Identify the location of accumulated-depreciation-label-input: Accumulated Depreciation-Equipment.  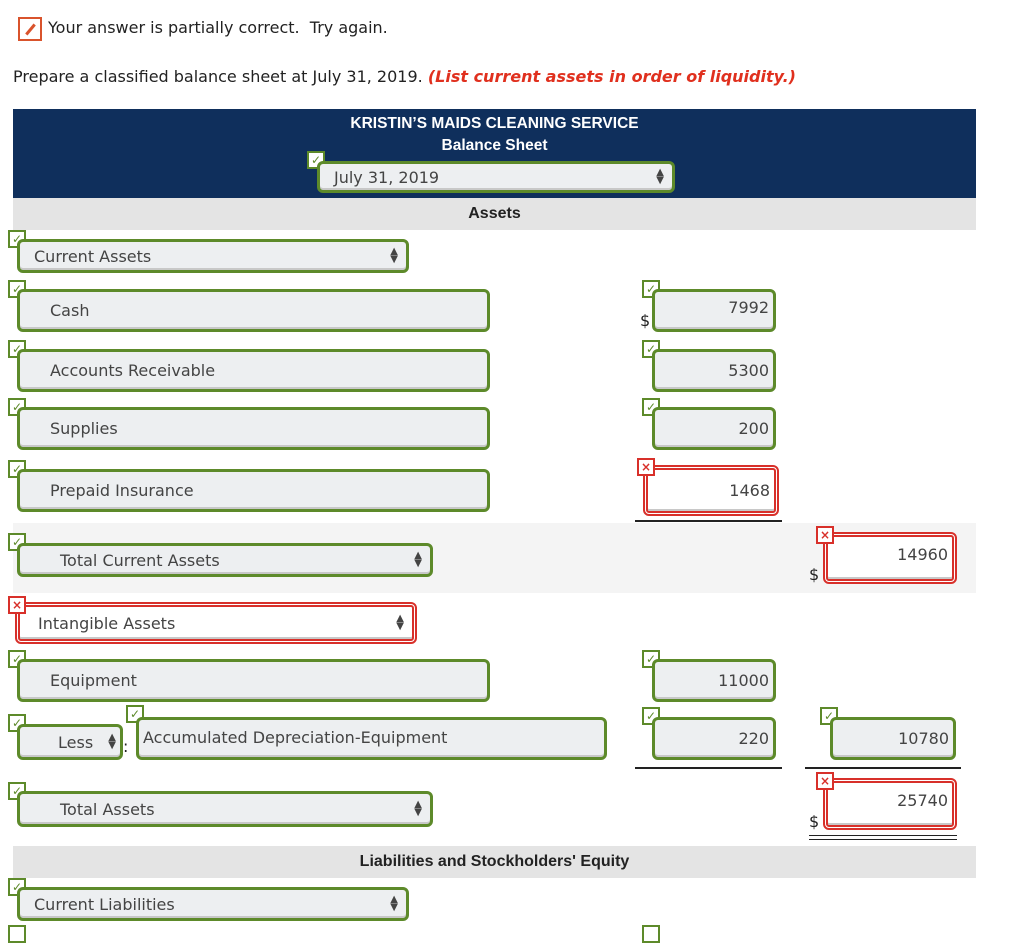
(371, 738).